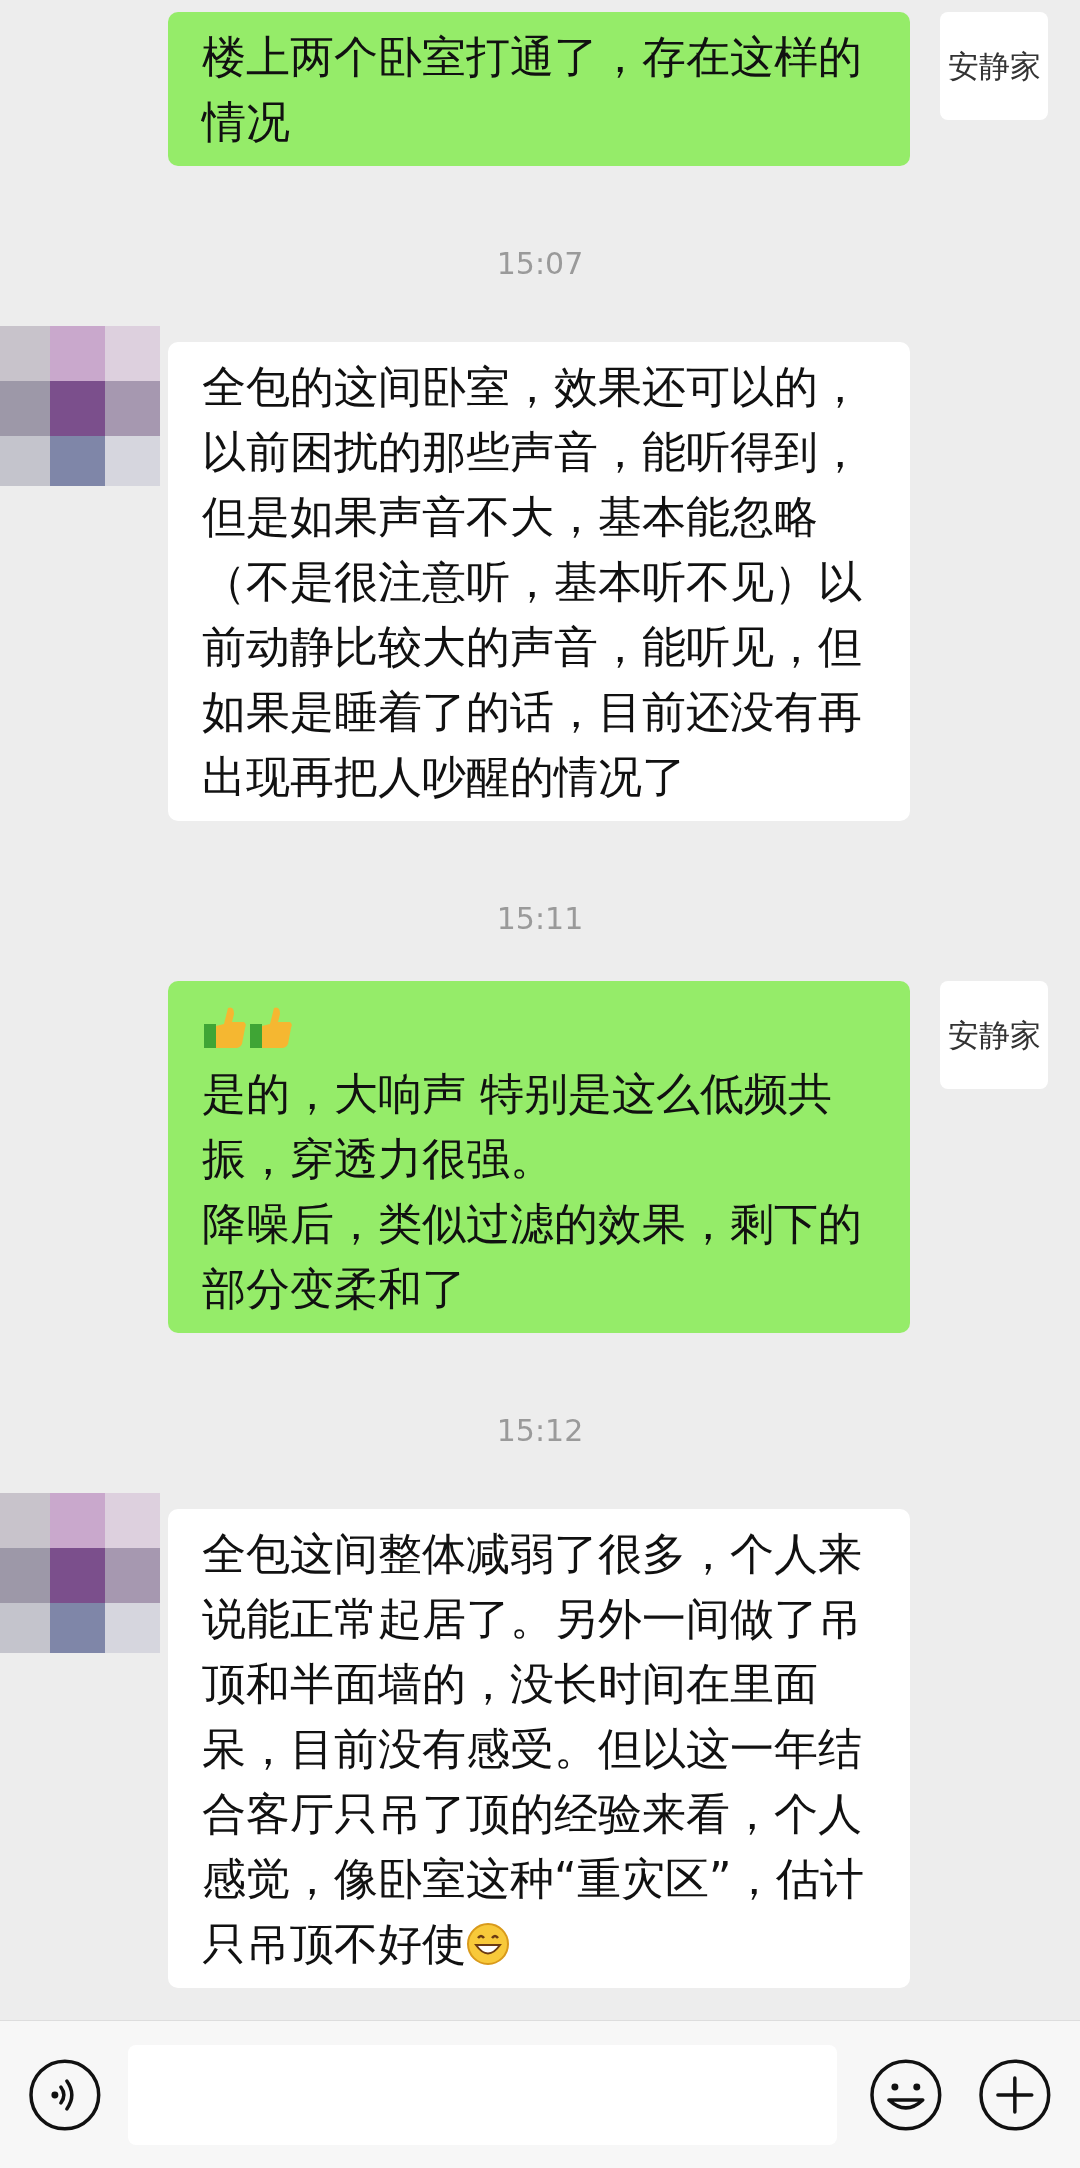 This screenshot has height=2168, width=1080. I want to click on message-text: 楼上两个卧室打通了，存在这样的情况, so click(532, 89).